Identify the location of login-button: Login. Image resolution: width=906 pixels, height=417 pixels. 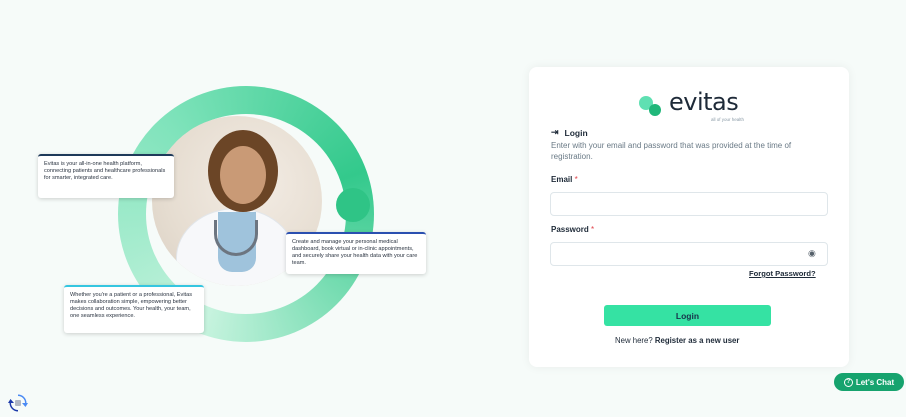
(687, 315).